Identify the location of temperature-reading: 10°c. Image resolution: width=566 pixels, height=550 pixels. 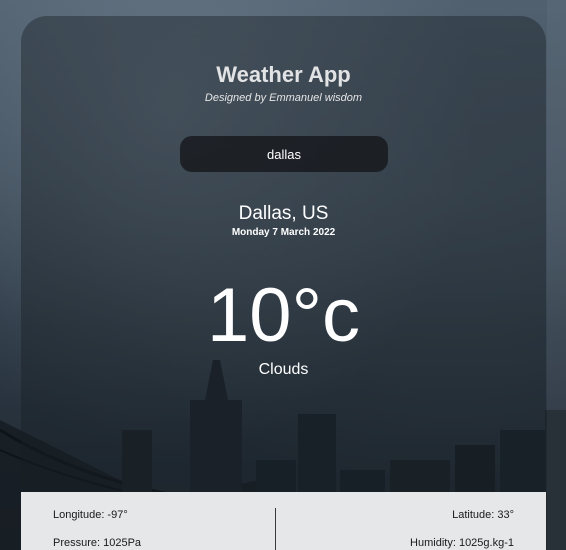
(283, 315).